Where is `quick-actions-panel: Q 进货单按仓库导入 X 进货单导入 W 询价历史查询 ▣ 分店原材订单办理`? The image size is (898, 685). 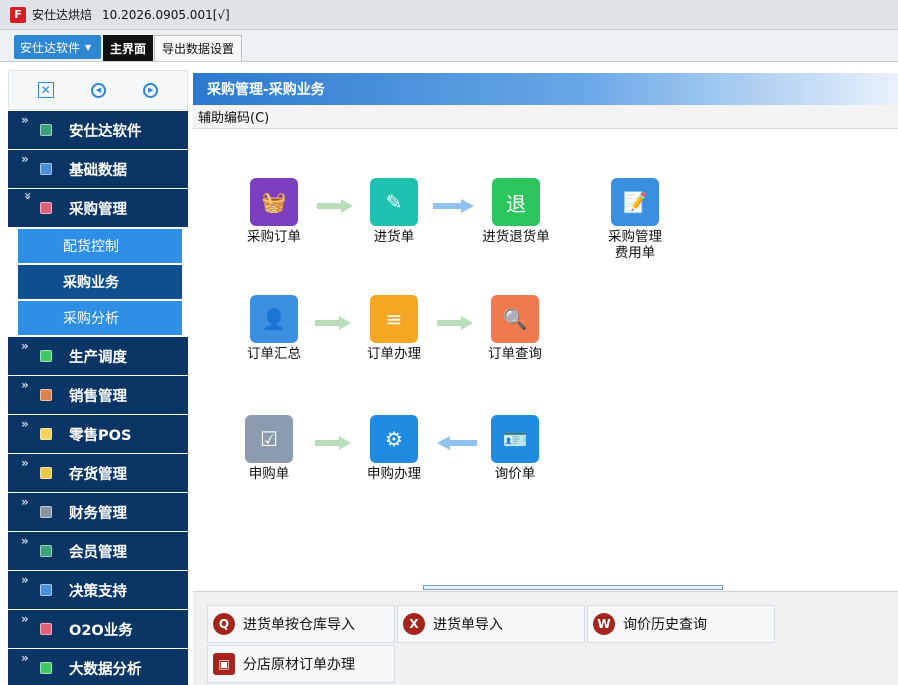 quick-actions-panel: Q 进货单按仓库导入 X 进货单导入 W 询价历史查询 ▣ 分店原材订单办理 is located at coordinates (545, 638).